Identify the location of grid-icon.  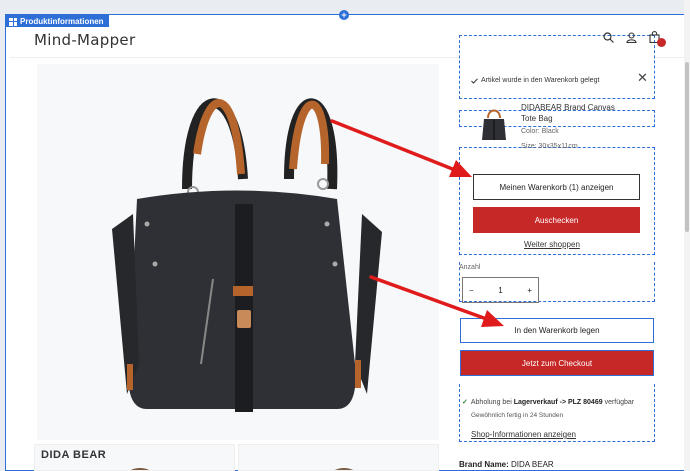
(13, 21).